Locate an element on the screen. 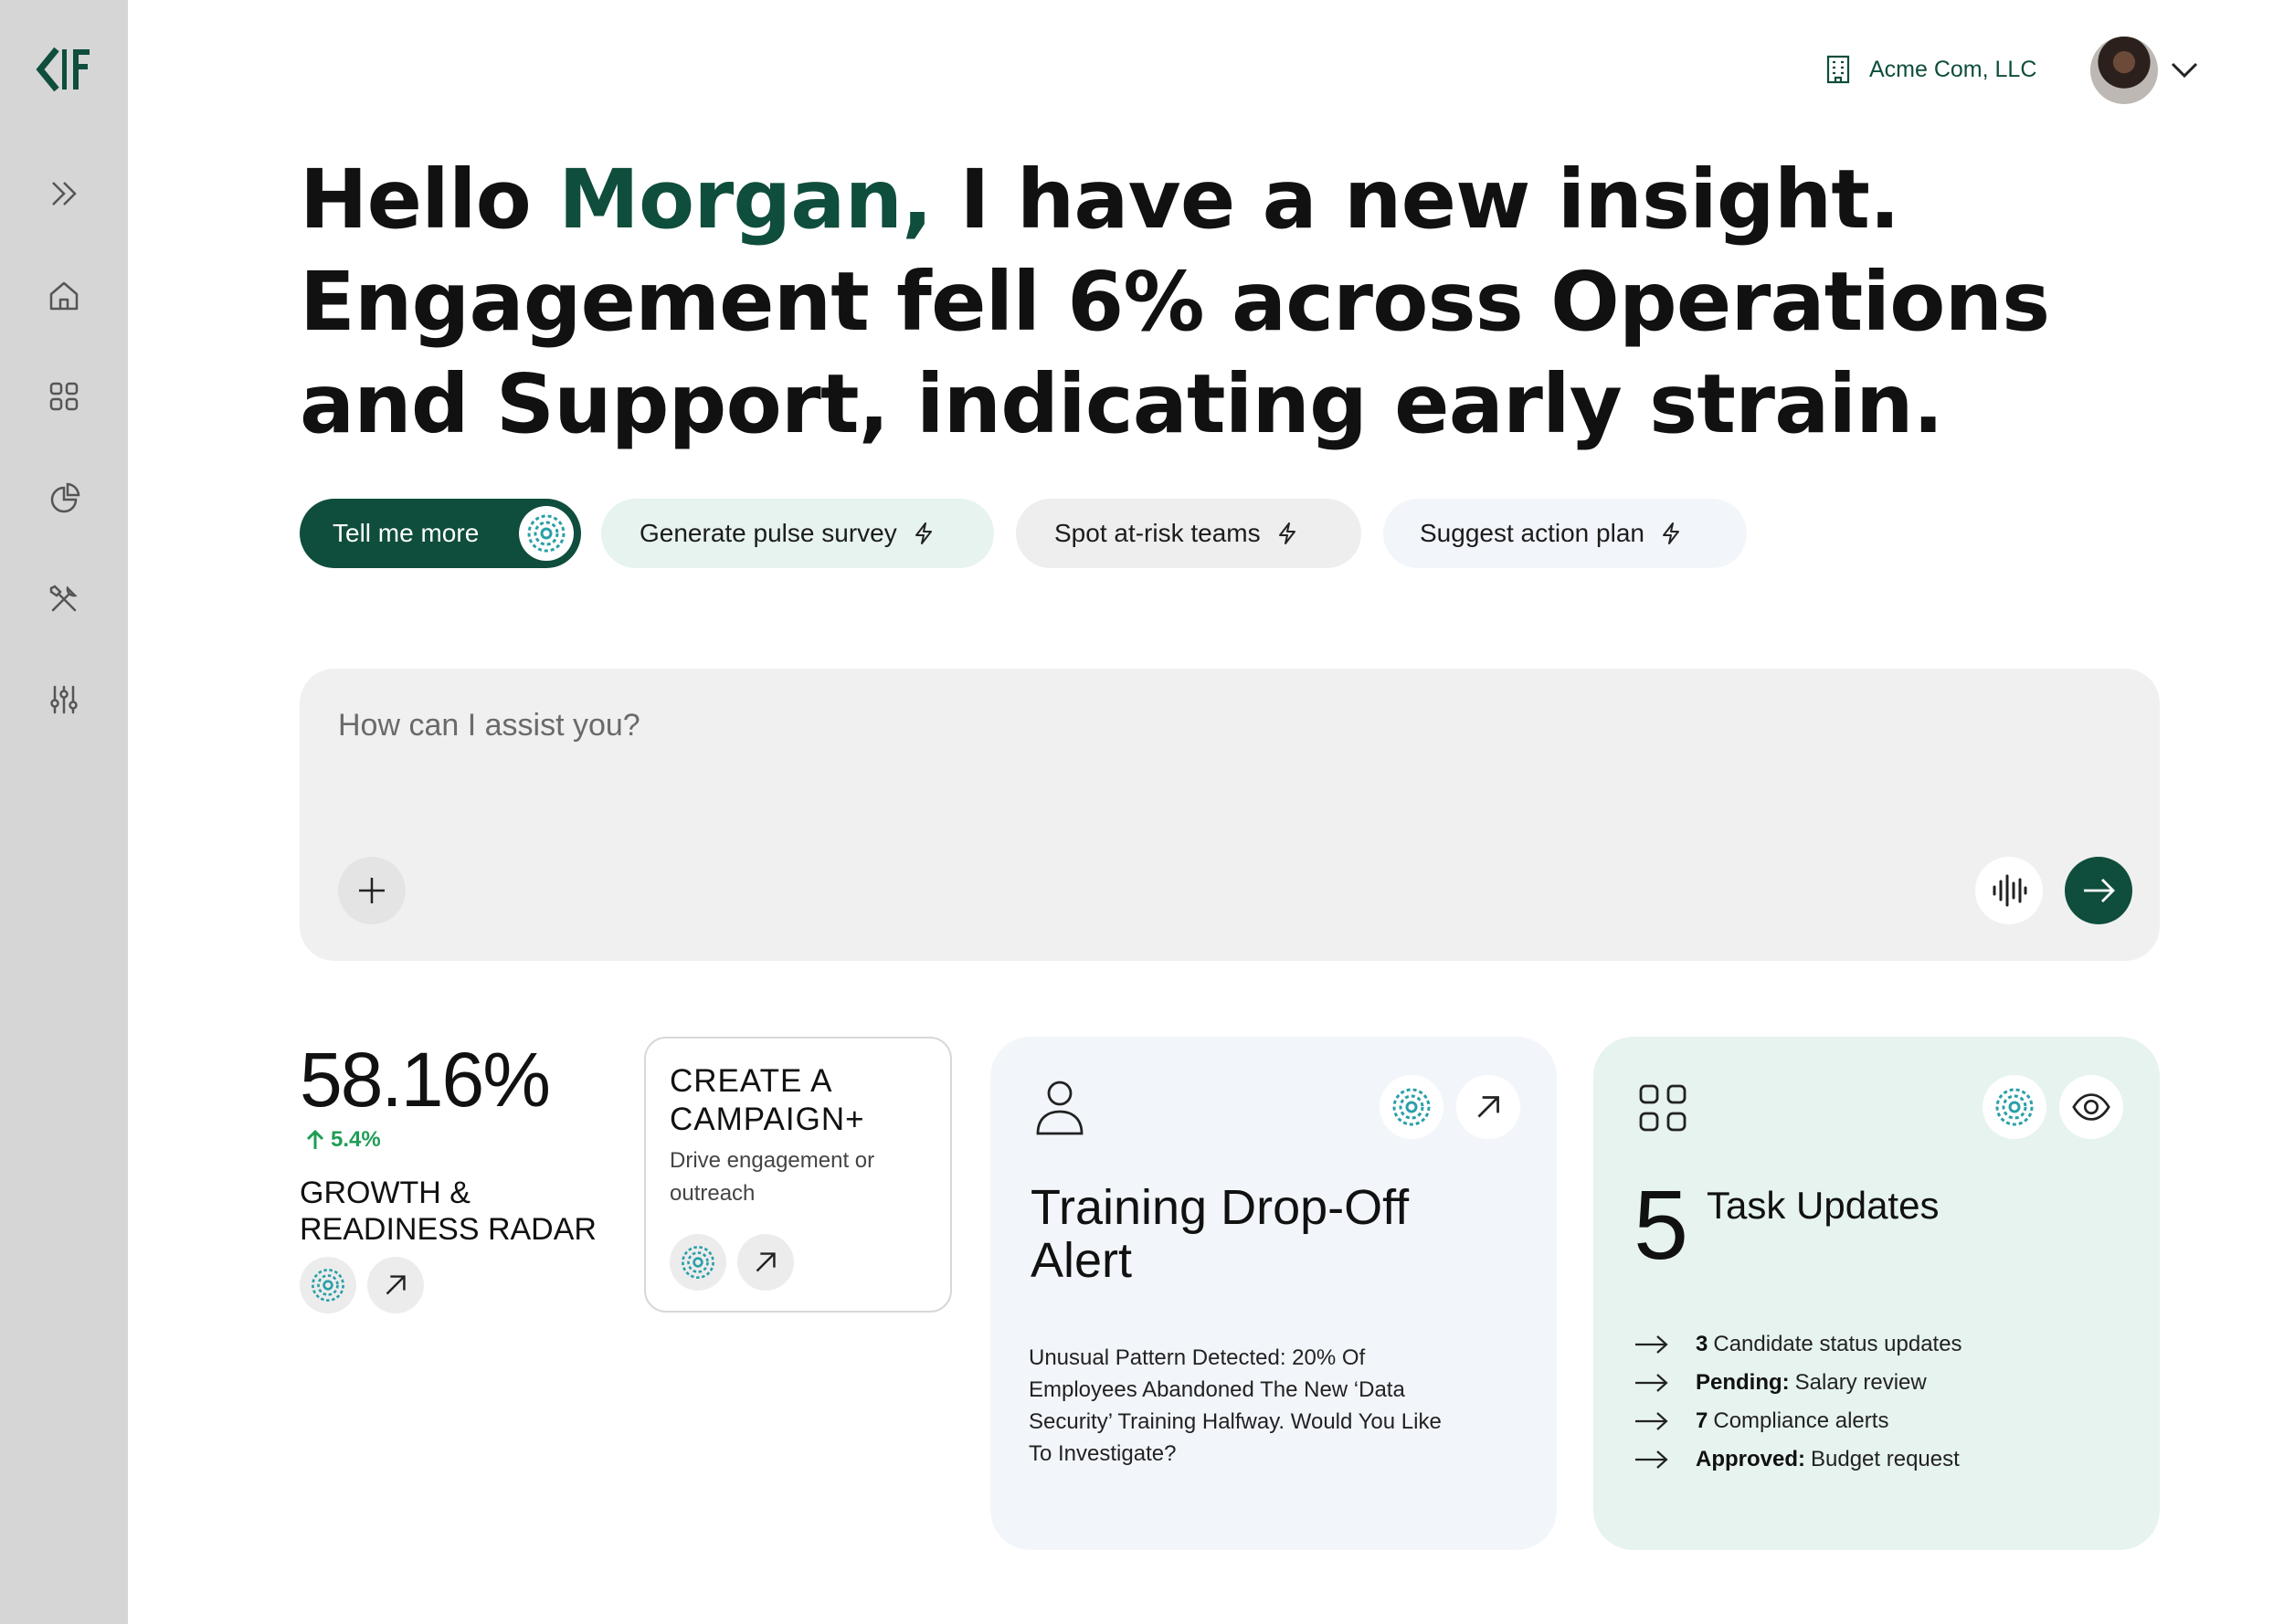 The width and height of the screenshot is (2284, 1624). assistant-box is located at coordinates (1230, 815).